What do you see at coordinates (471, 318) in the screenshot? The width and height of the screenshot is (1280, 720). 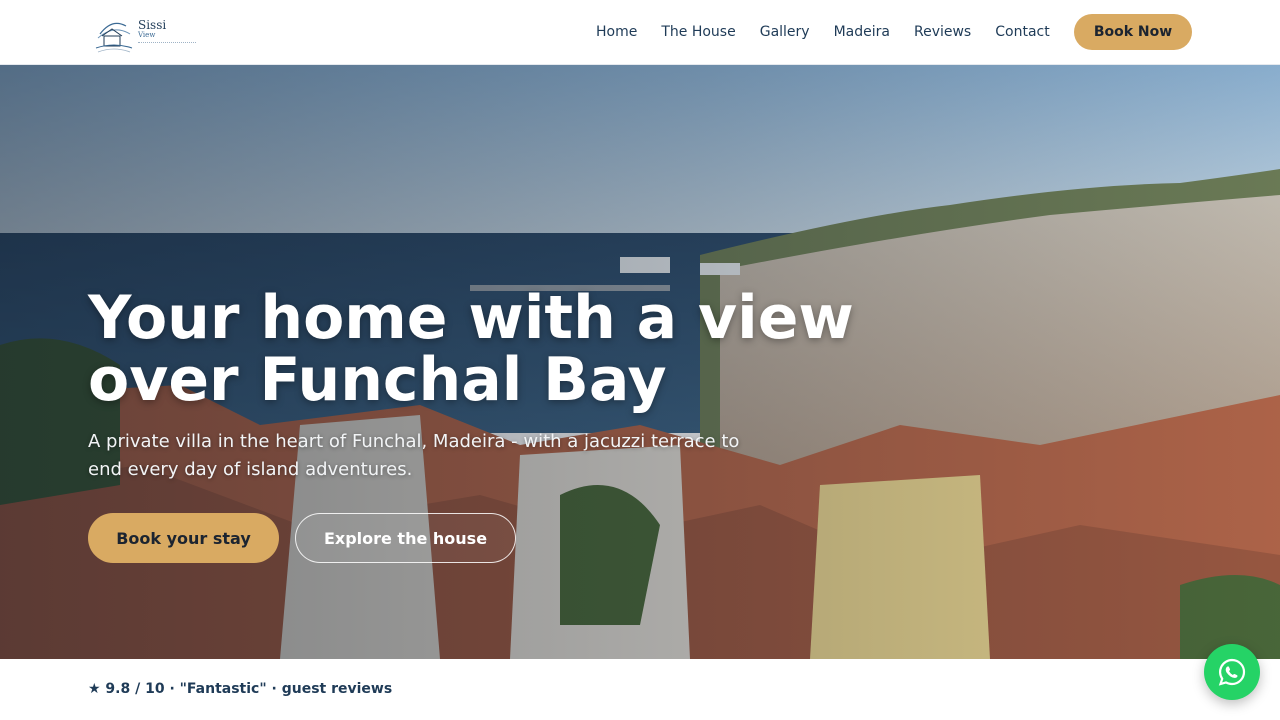 I see `hero-title-line1: Your home with a view` at bounding box center [471, 318].